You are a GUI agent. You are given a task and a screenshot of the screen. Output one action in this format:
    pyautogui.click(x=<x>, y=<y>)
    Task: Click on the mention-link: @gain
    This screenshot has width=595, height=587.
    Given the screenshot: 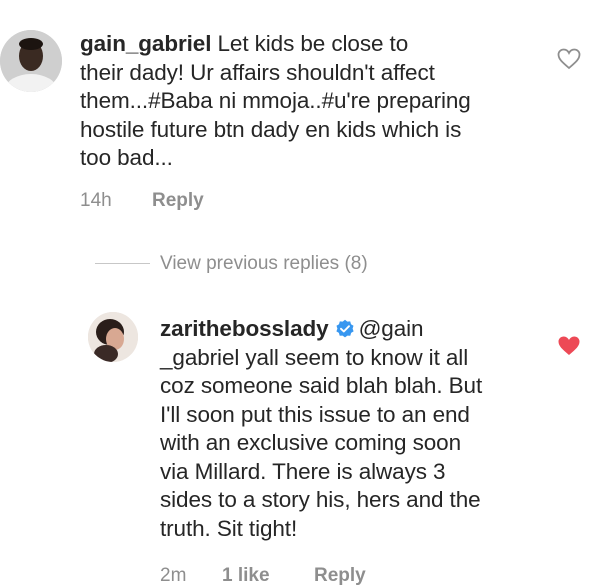 What is the action you would take?
    pyautogui.click(x=391, y=328)
    